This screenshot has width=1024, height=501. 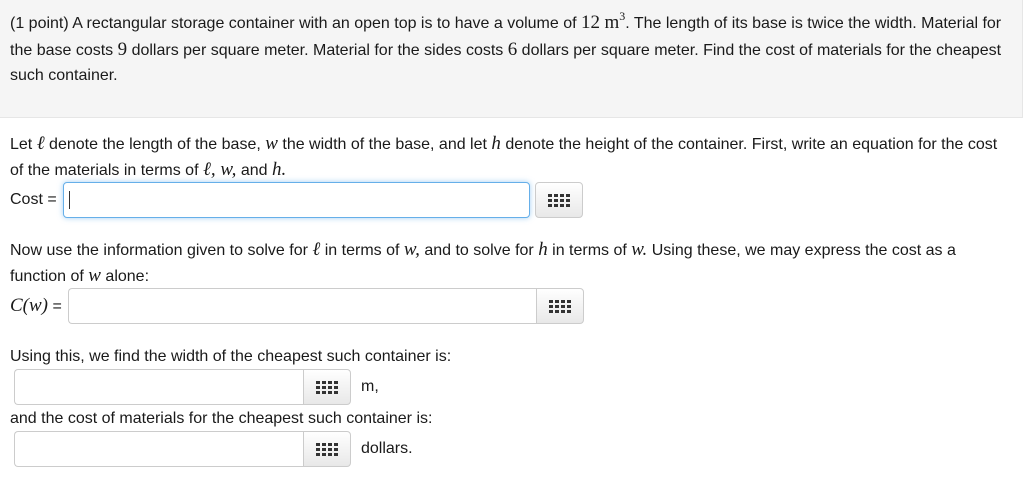 I want to click on variable-list: ℓ, w,, so click(x=219, y=169).